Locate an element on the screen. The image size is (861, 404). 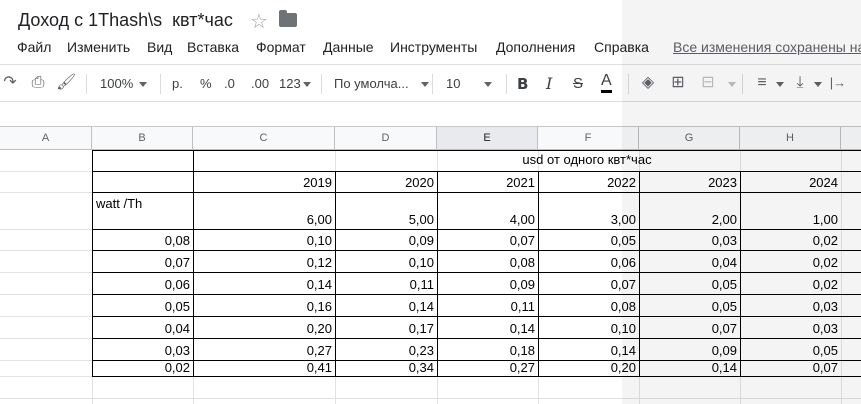
print-icon: ⎙ is located at coordinates (38, 83).